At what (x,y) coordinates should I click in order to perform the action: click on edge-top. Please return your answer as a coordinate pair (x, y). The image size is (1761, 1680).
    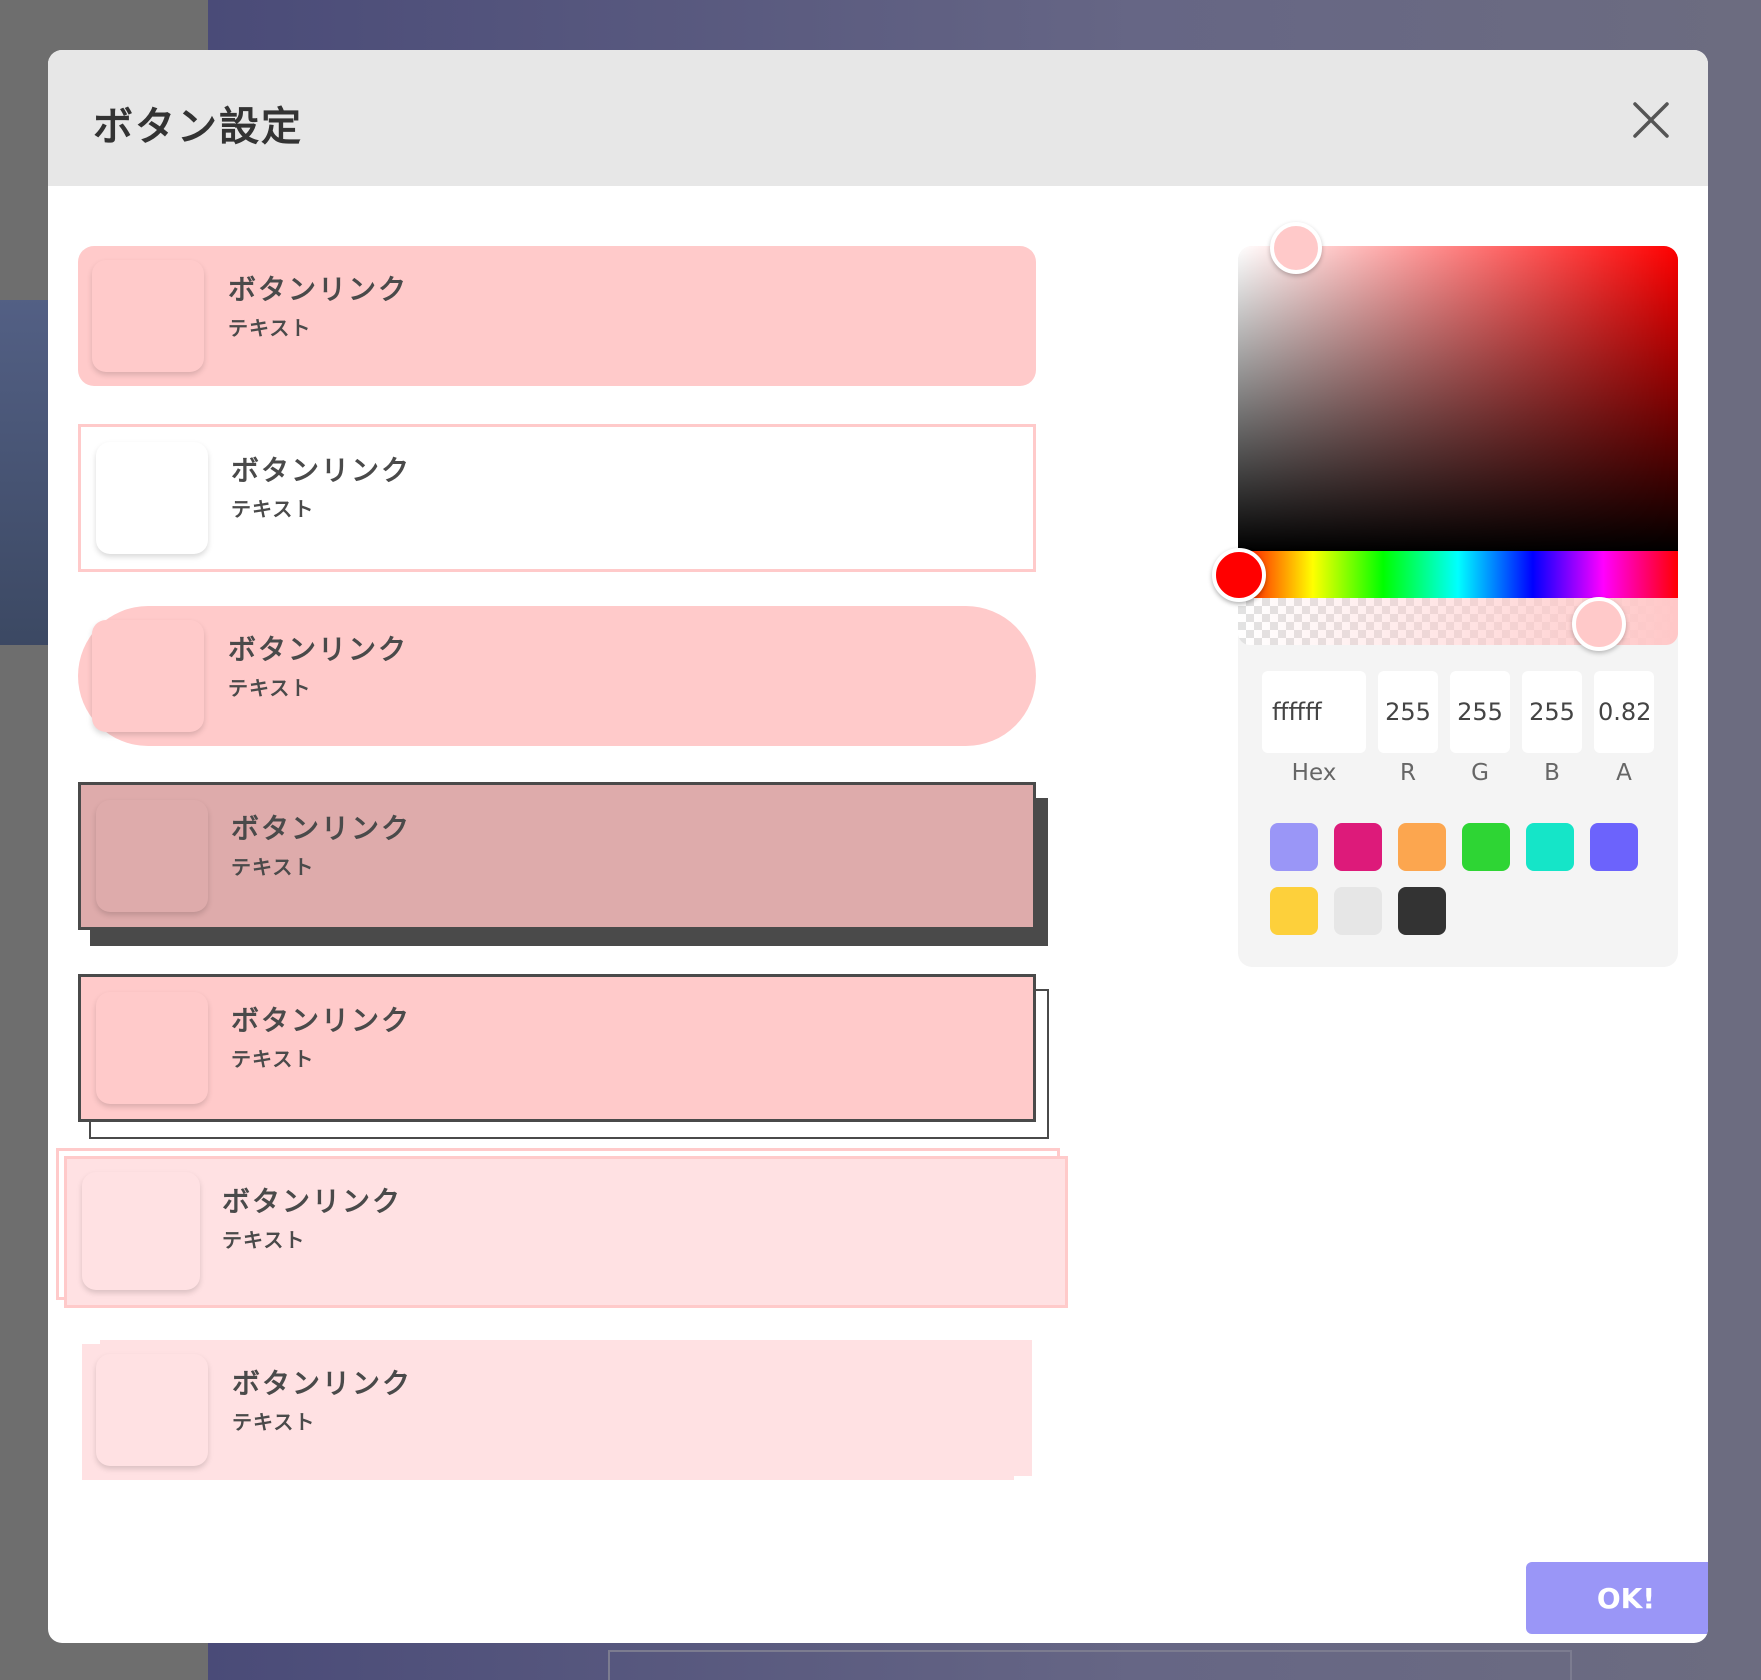
    Looking at the image, I should click on (91, 1342).